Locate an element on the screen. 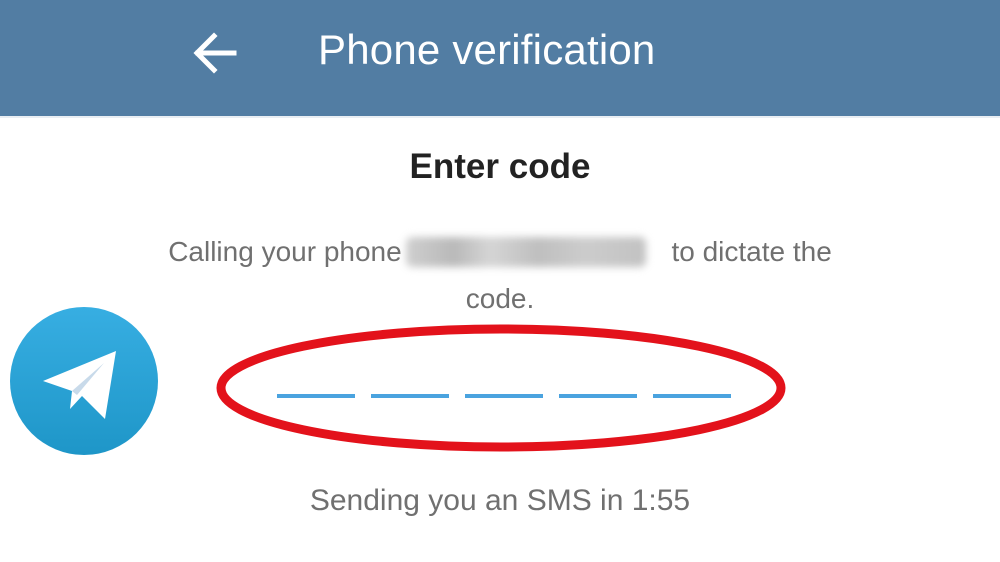  redacted-phone-number is located at coordinates (525, 252).